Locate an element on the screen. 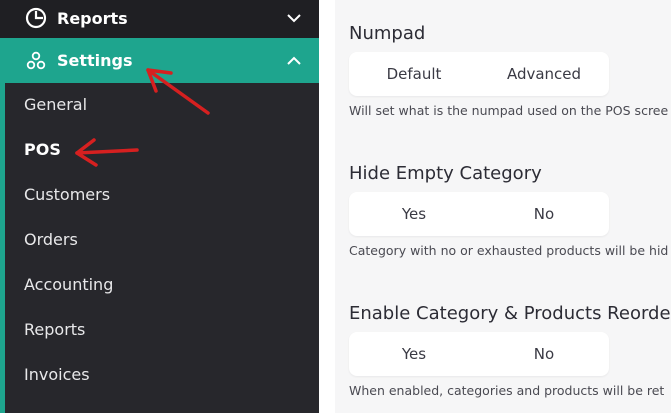  hide-empty-category-toggle: Yes No is located at coordinates (479, 214).